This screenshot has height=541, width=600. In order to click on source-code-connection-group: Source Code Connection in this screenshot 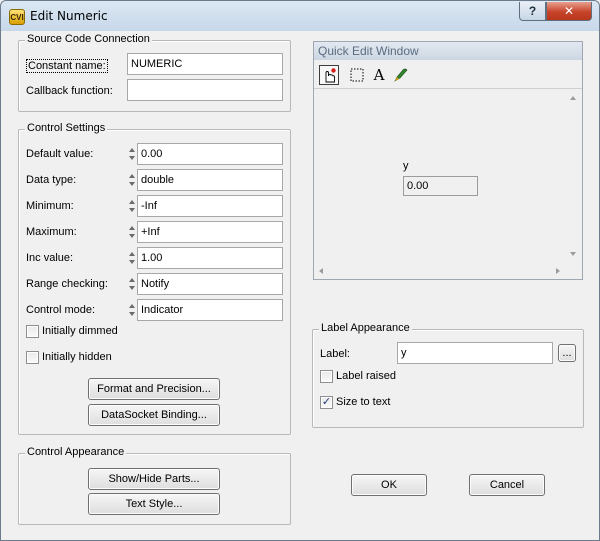, I will do `click(154, 72)`.